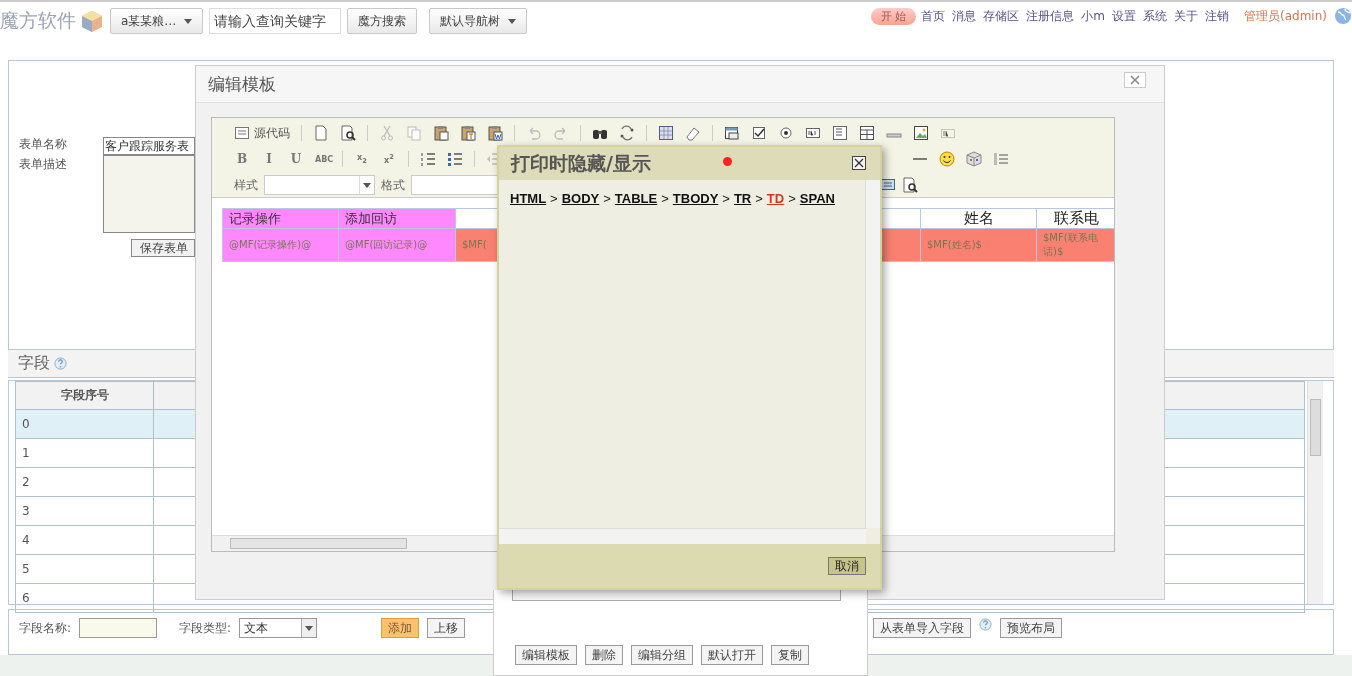 The width and height of the screenshot is (1352, 676). I want to click on field-type-dropdown: 文本, so click(278, 628).